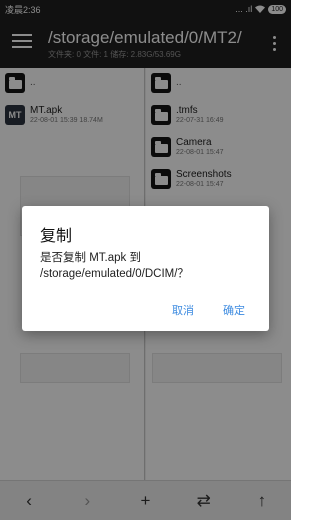 Image resolution: width=320 pixels, height=520 pixels. Describe the element at coordinates (234, 310) in the screenshot. I see `confirm-button: 确定` at that location.